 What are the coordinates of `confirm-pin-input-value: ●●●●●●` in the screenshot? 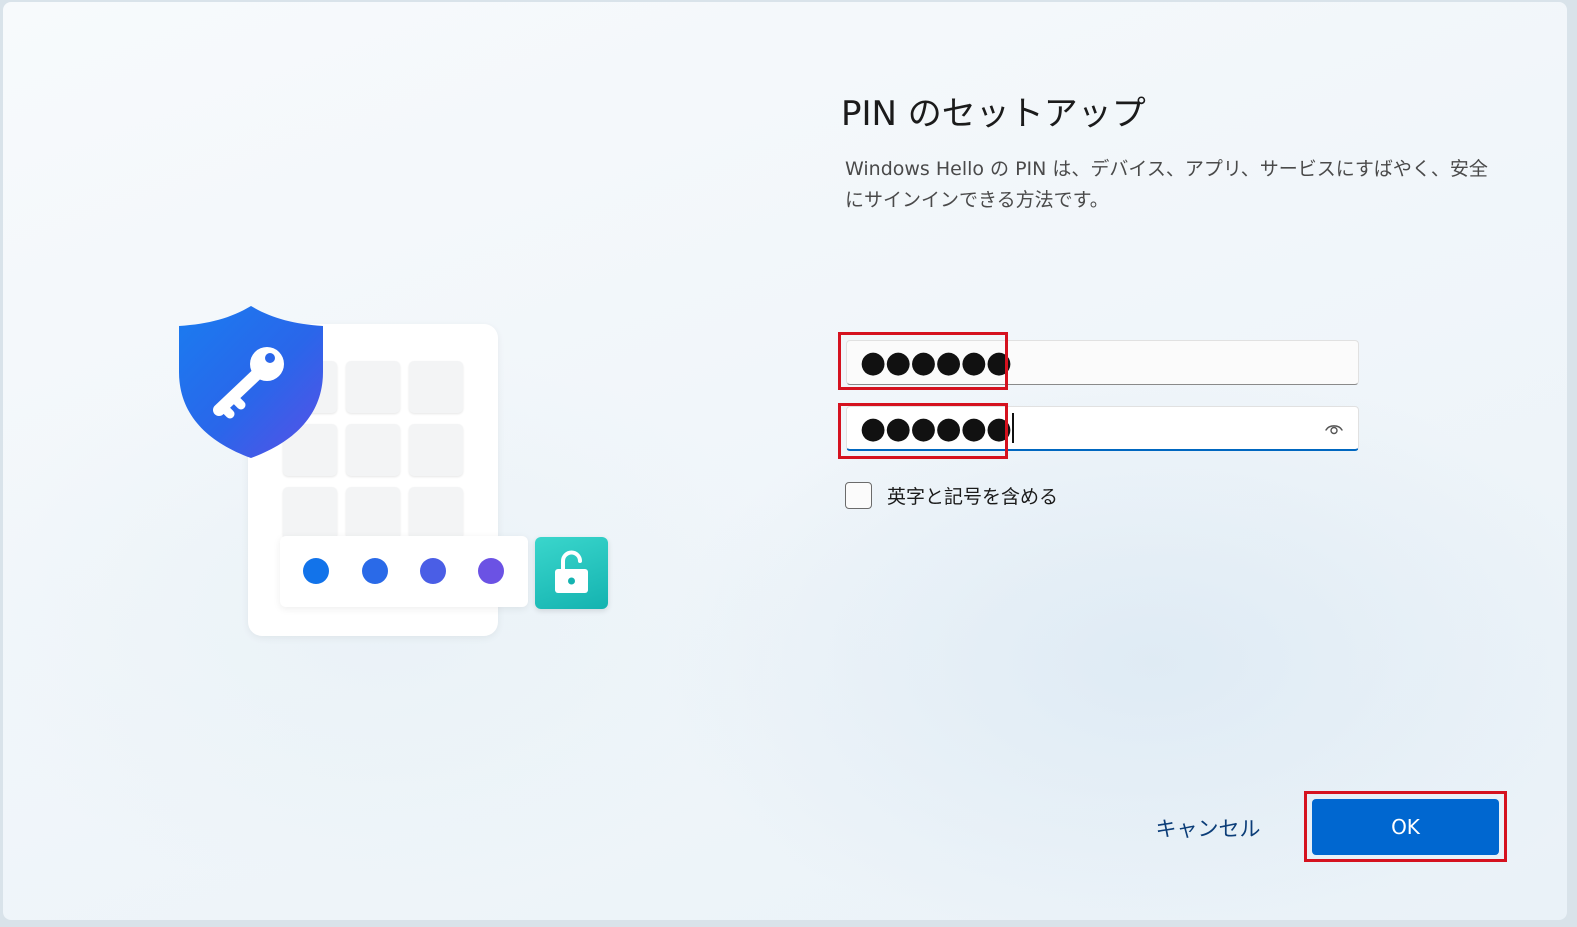 It's located at (937, 429).